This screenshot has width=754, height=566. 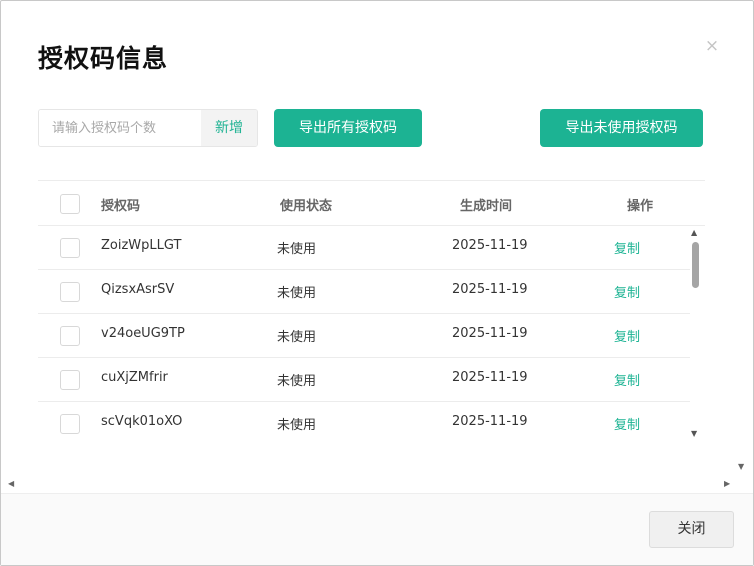 I want to click on table-vertical-scrollbar: ▲ ▼, so click(x=696, y=334).